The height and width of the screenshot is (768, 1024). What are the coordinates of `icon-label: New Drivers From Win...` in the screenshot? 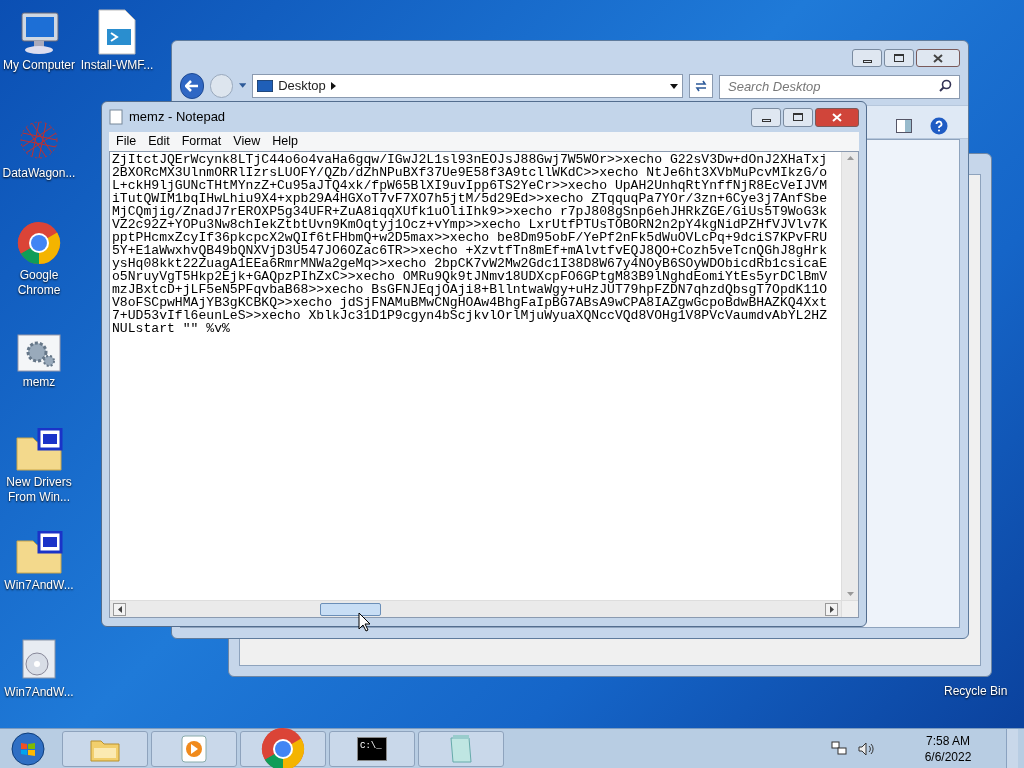 It's located at (39, 490).